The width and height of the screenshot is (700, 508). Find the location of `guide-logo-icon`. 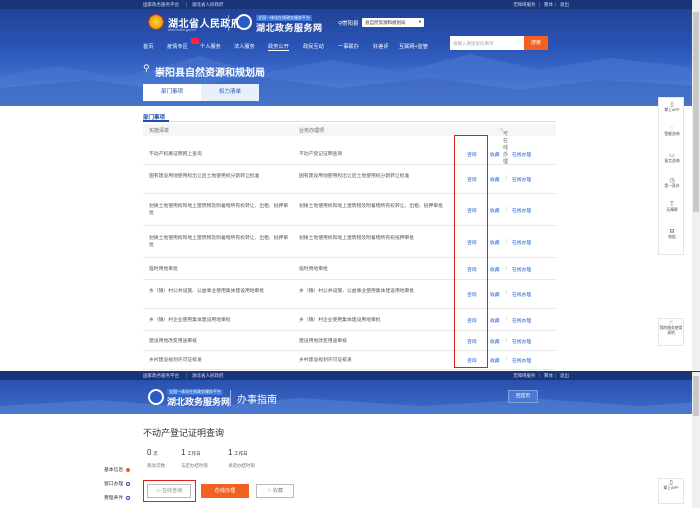

guide-logo-icon is located at coordinates (156, 397).